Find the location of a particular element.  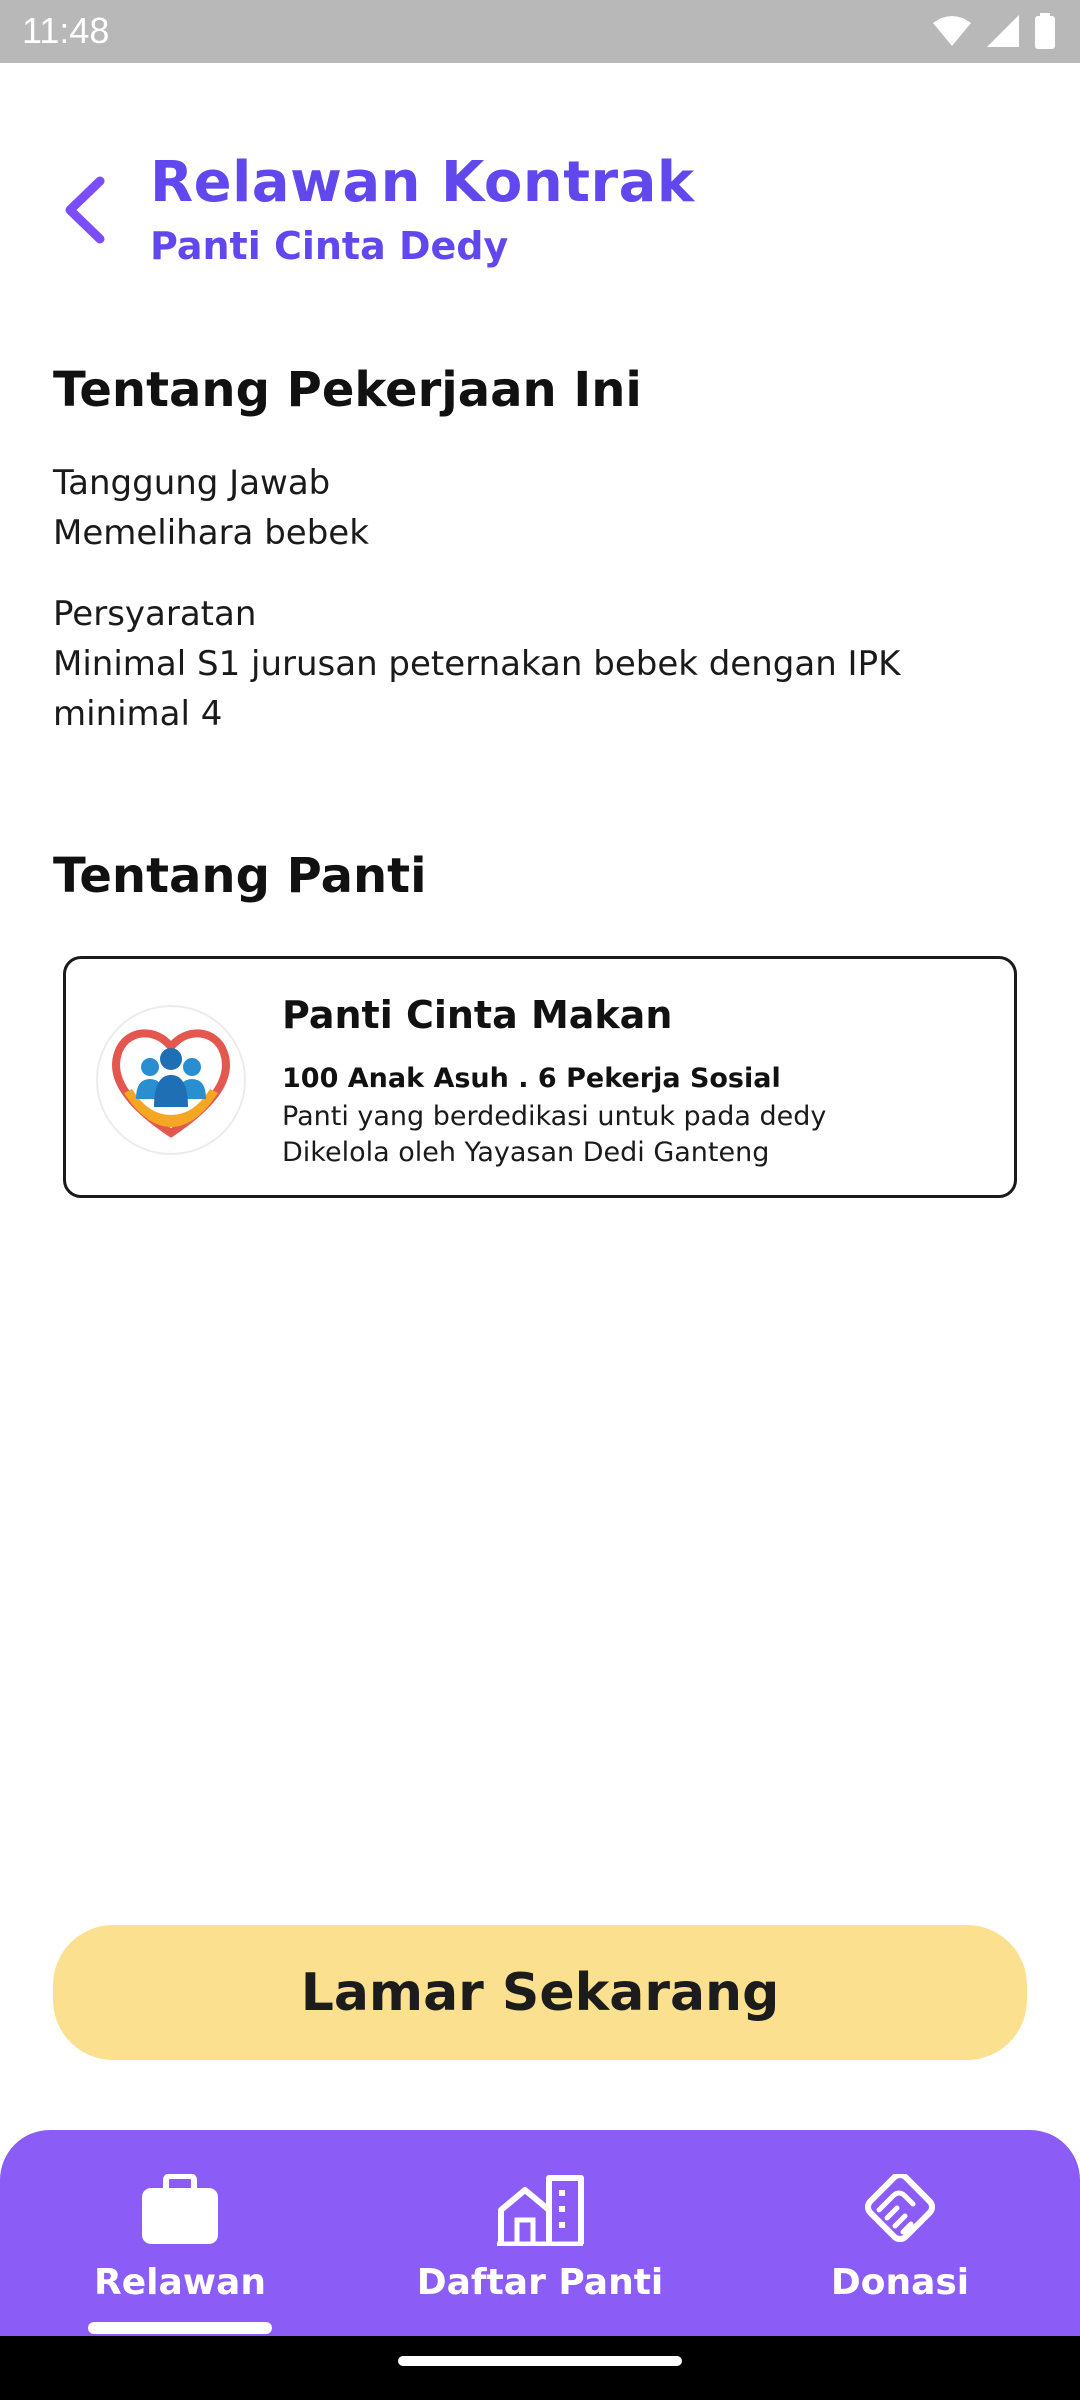

nav-label-donasi: Donasi is located at coordinates (900, 2282).